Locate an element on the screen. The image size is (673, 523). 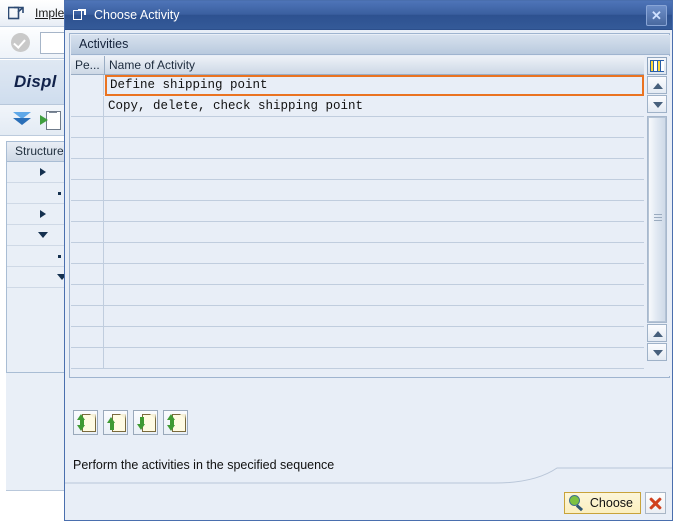
activities-group-header: Activities is located at coordinates (370, 45).